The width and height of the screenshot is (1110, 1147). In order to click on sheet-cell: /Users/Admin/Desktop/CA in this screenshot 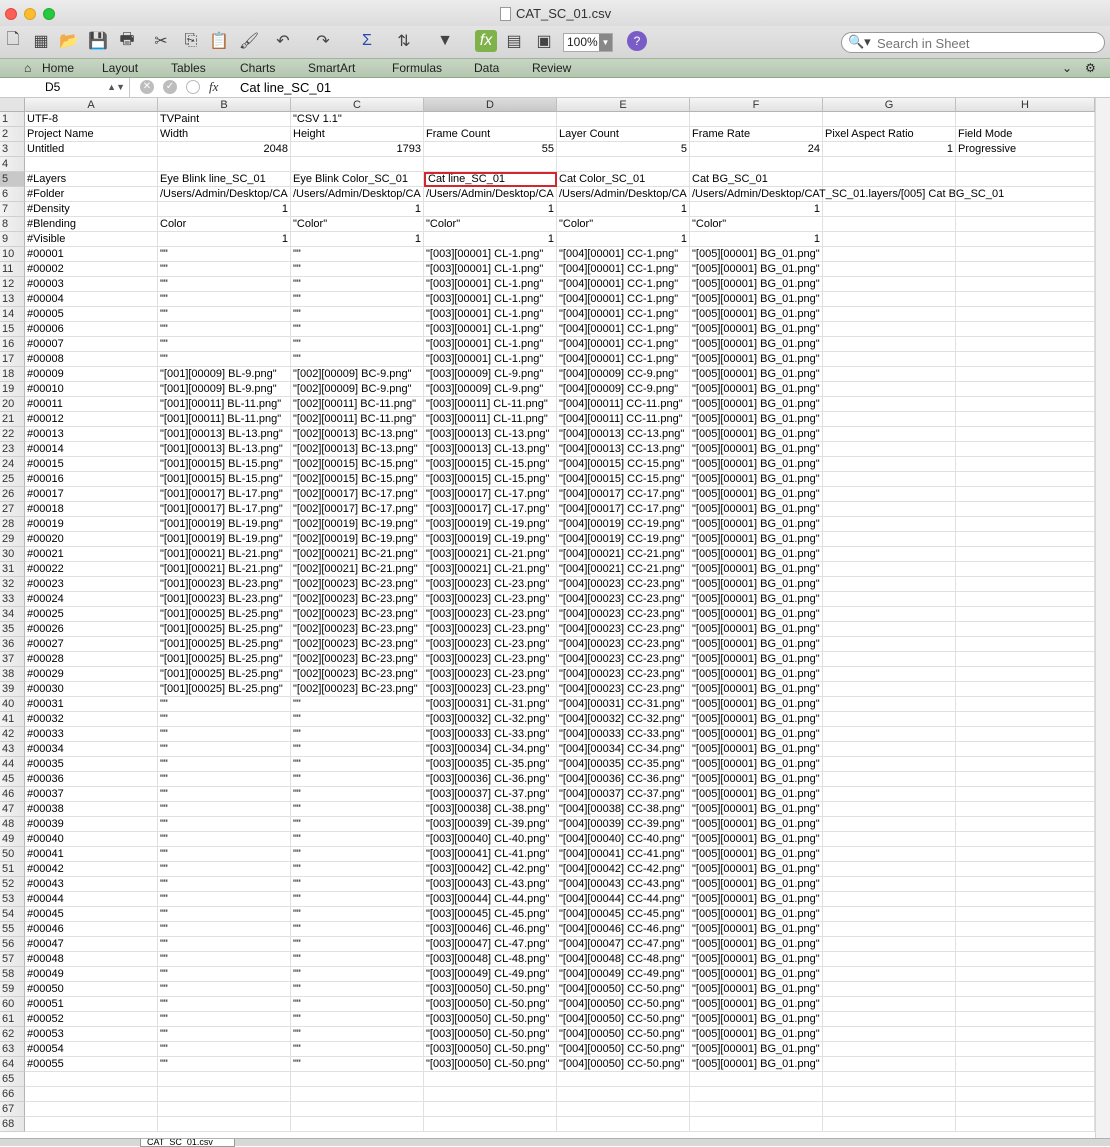, I will do `click(357, 194)`.